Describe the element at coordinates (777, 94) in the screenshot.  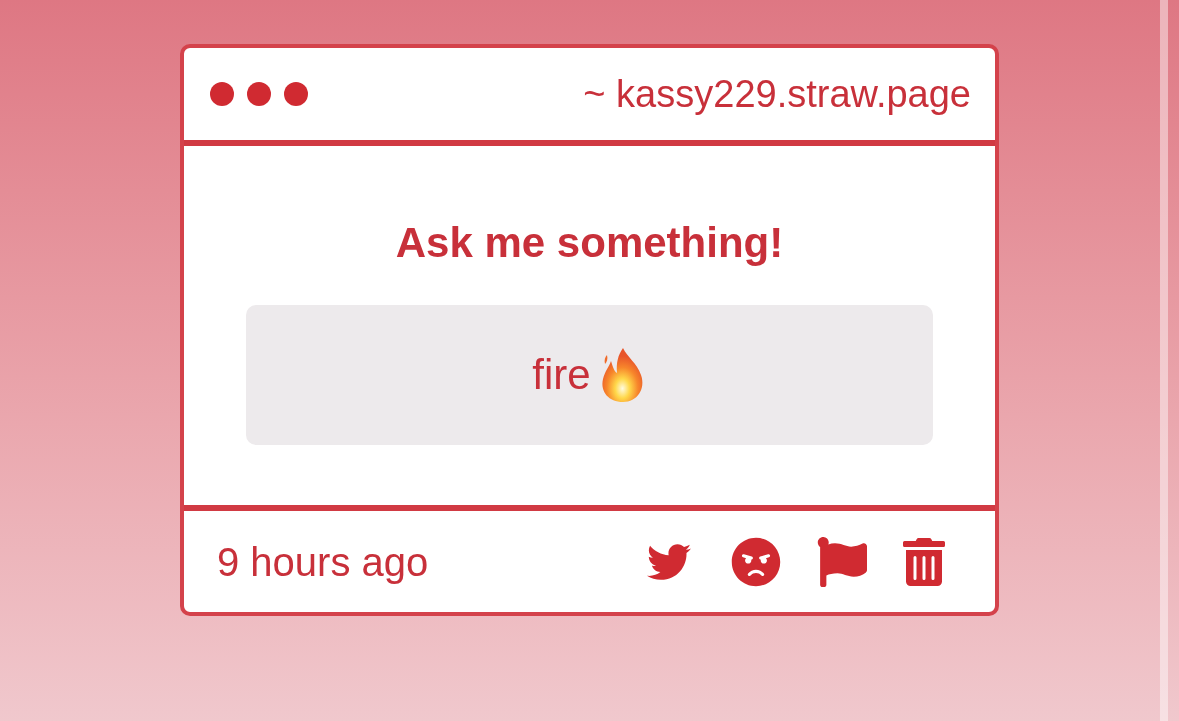
I see `page-url: ~ kassy229.straw.page` at that location.